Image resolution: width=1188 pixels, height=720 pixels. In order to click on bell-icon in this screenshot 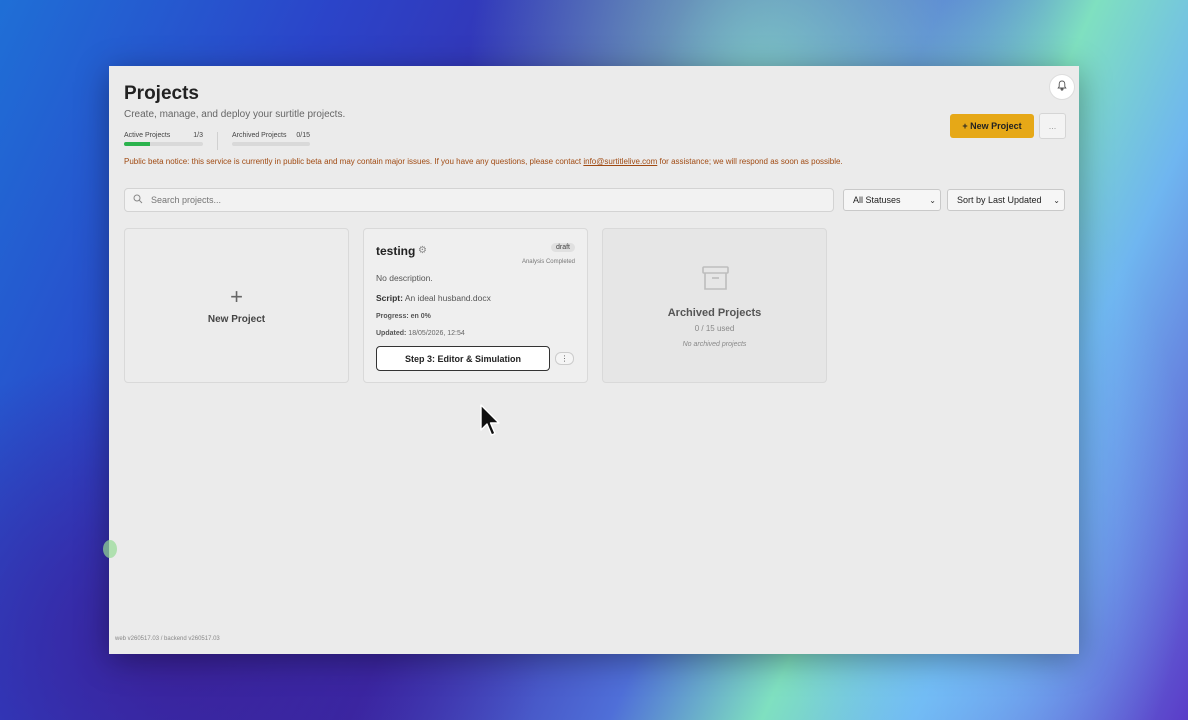, I will do `click(1062, 87)`.